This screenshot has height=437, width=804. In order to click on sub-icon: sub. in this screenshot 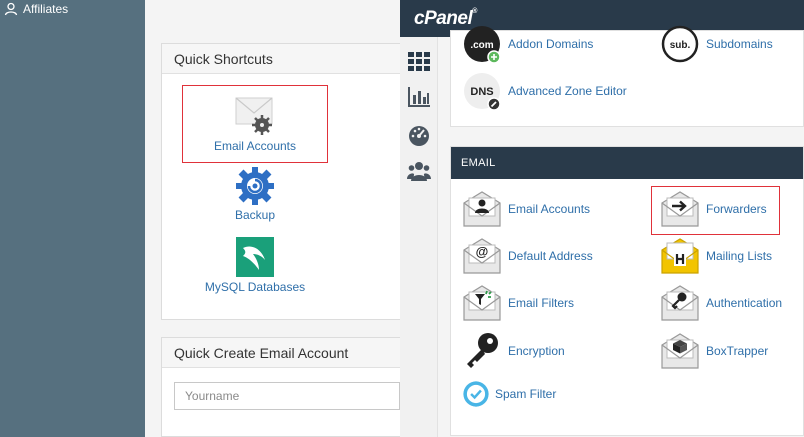, I will do `click(680, 44)`.